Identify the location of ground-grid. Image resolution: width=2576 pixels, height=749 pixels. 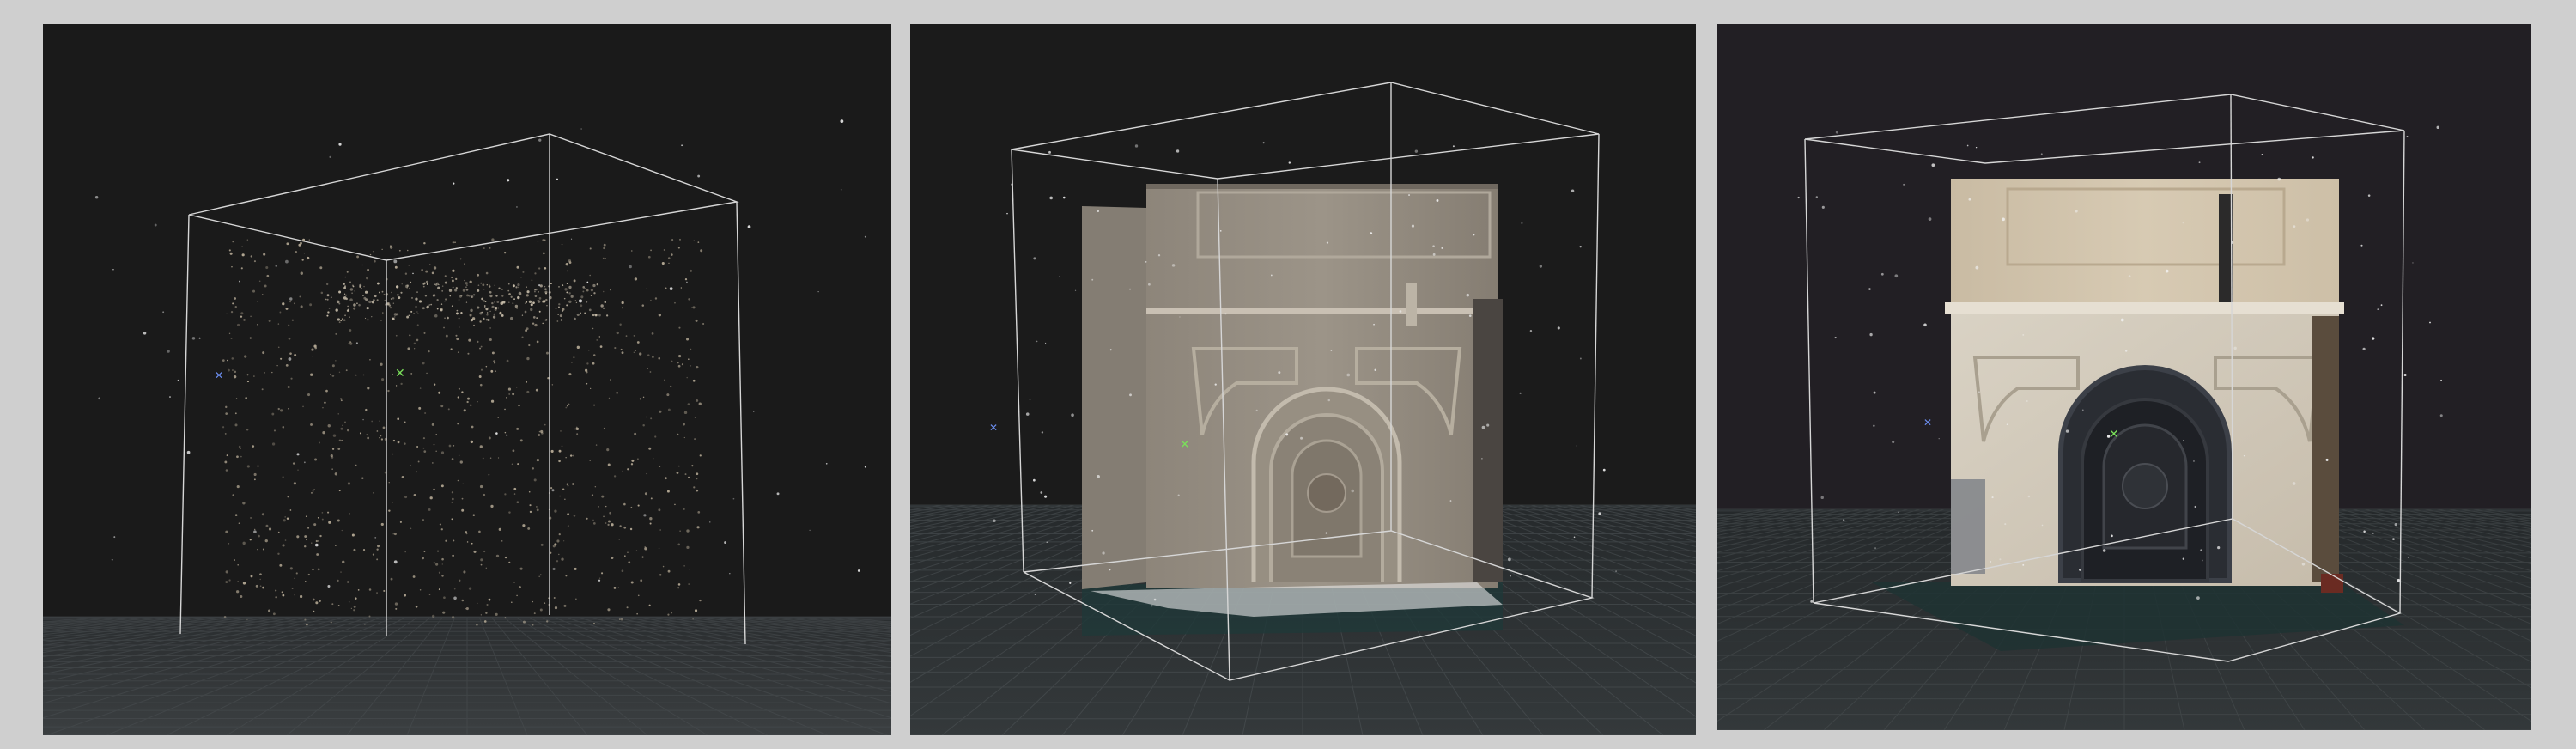
(467, 675).